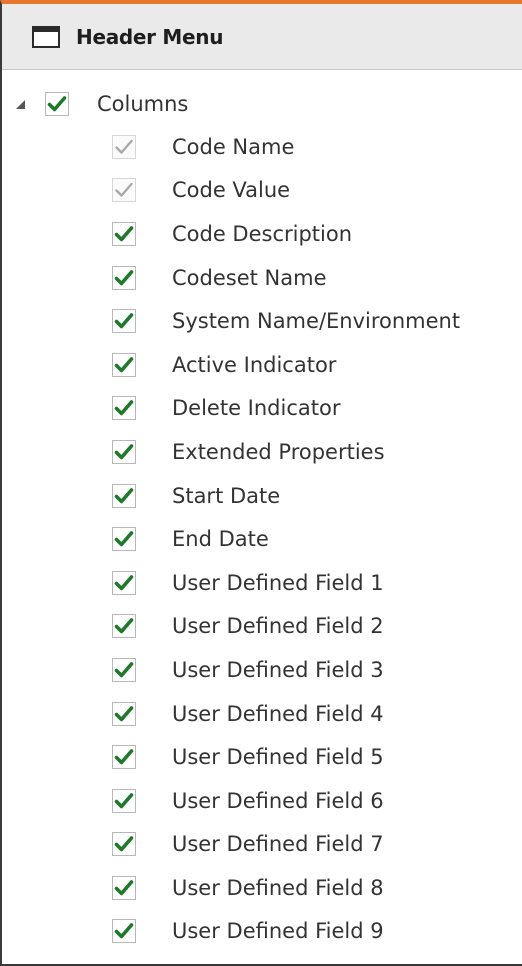 Image resolution: width=522 pixels, height=966 pixels. Describe the element at coordinates (278, 713) in the screenshot. I see `column-item-label: User Defined Field 4` at that location.